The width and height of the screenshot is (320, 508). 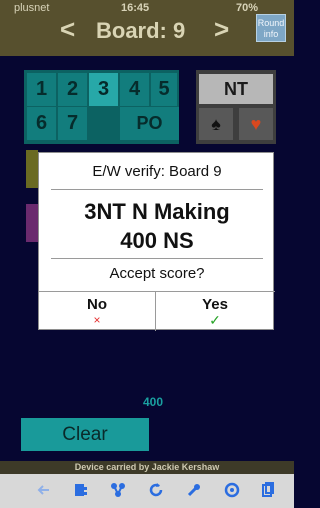 What do you see at coordinates (41, 123) in the screenshot?
I see `level-6-button: 6` at bounding box center [41, 123].